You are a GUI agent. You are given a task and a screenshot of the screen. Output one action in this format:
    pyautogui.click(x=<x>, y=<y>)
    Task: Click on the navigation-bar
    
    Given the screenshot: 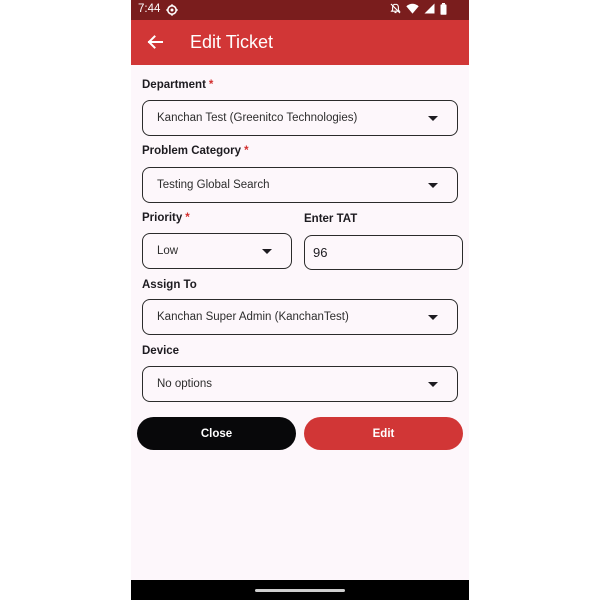 What is the action you would take?
    pyautogui.click(x=300, y=590)
    